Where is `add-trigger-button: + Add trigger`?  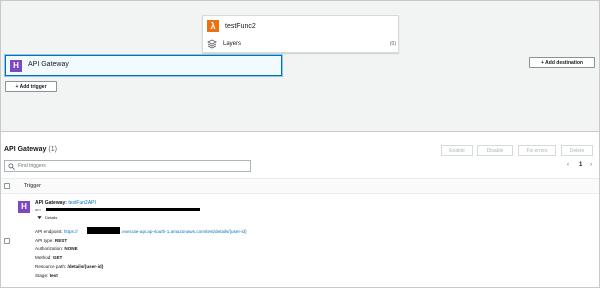 add-trigger-button: + Add trigger is located at coordinates (31, 86).